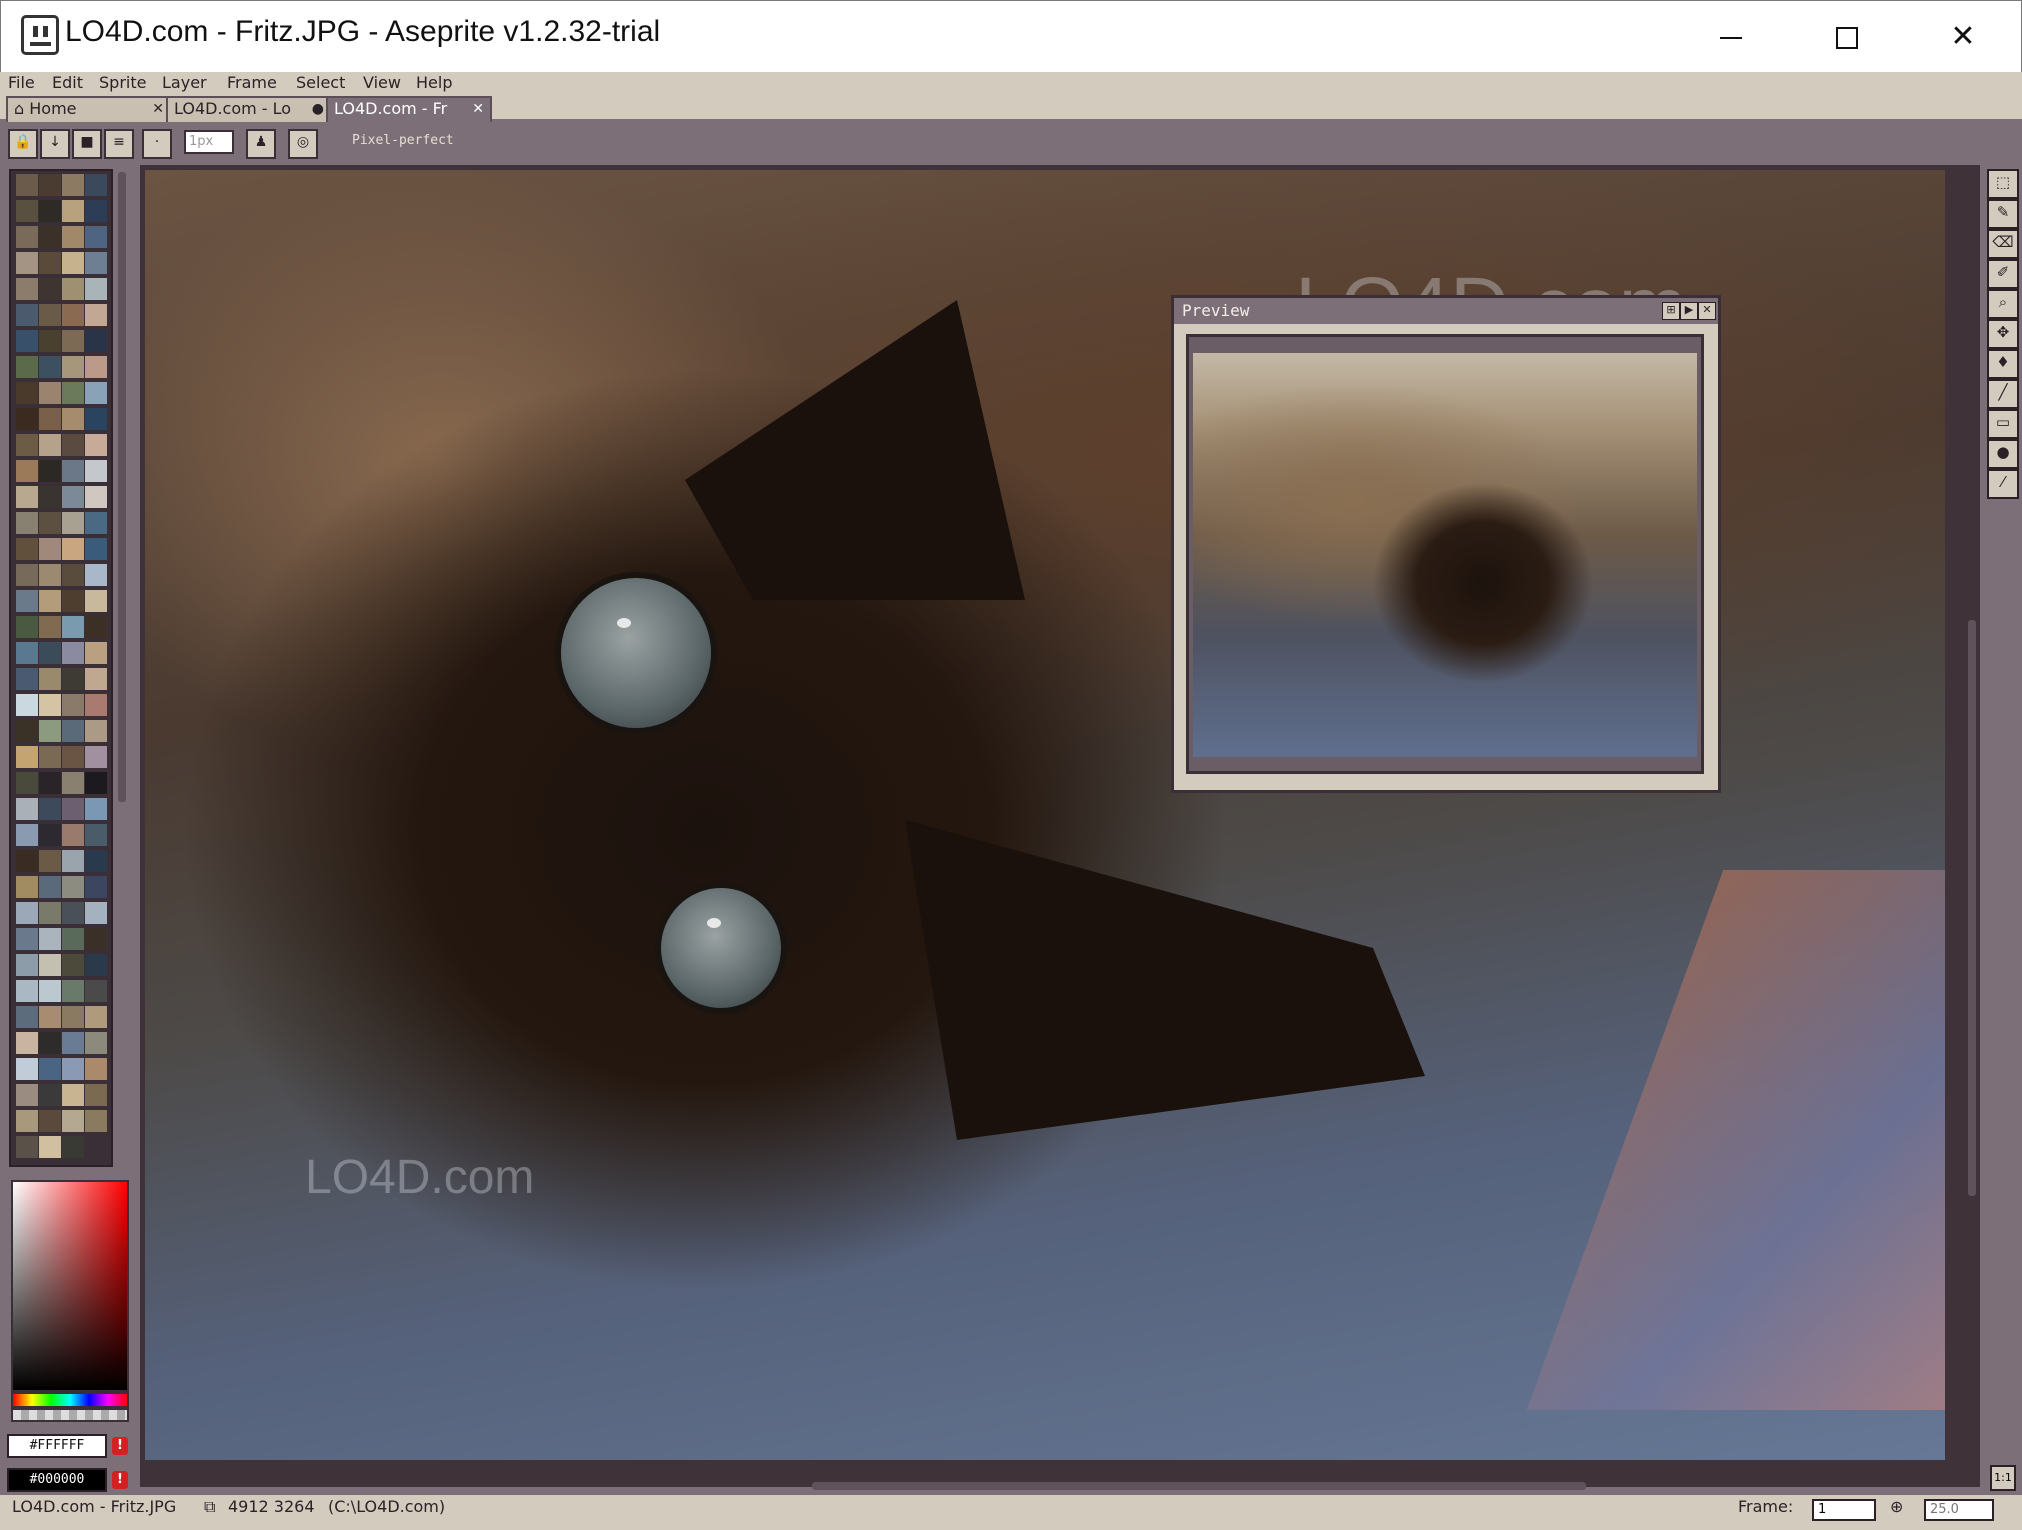 This screenshot has width=2022, height=1530. Describe the element at coordinates (209, 142) in the screenshot. I see `brush-size-input: 1px` at that location.